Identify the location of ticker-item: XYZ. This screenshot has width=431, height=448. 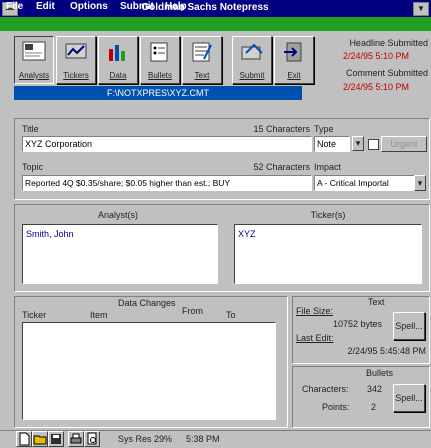
(329, 234).